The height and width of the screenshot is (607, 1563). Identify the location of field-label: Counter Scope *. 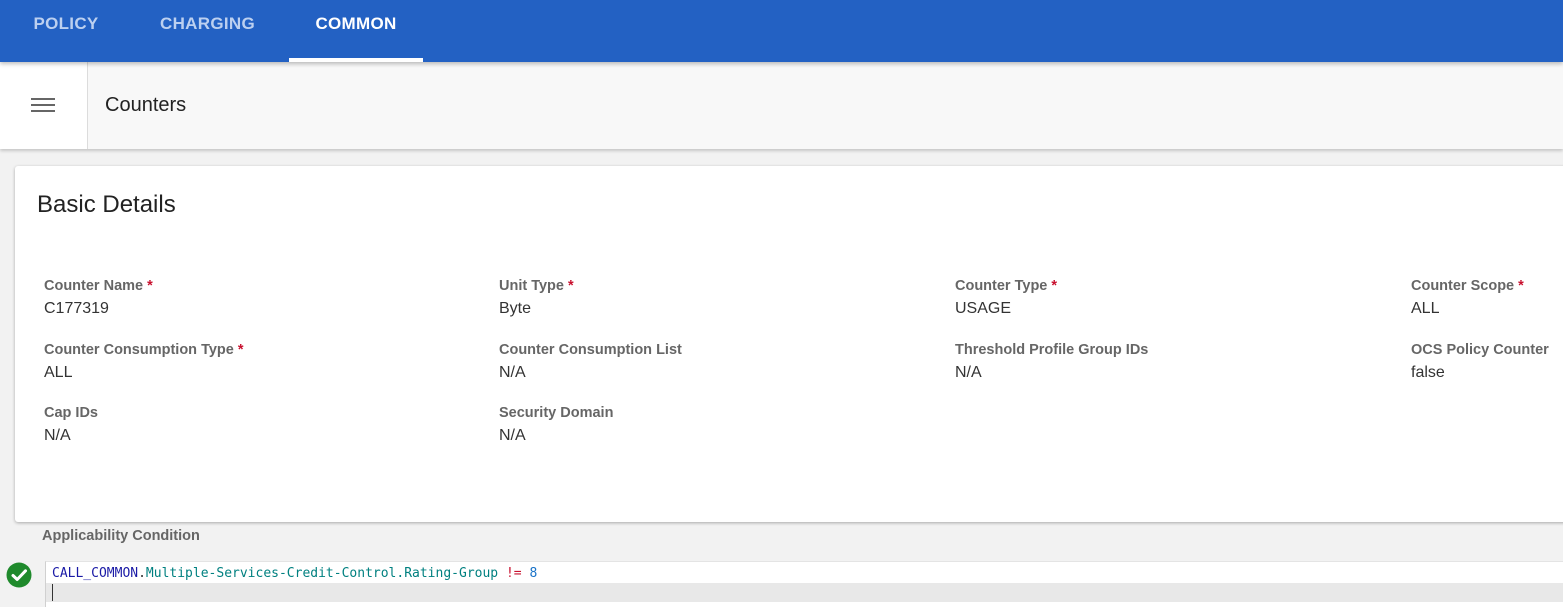
(1467, 286).